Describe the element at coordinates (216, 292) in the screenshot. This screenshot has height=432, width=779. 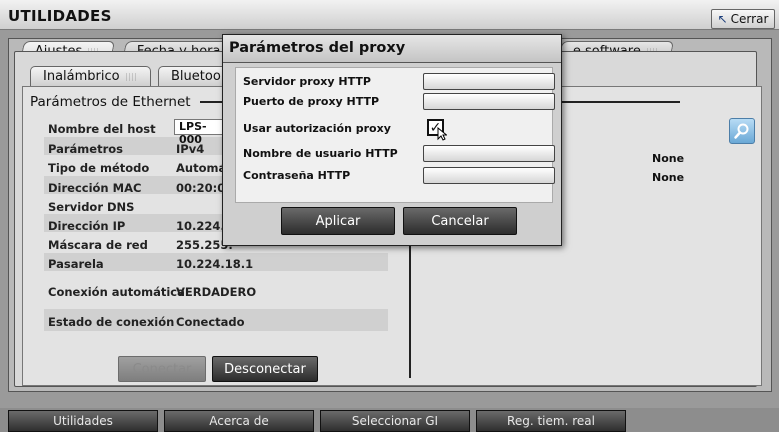
I see `field-value-autoconnect: VERDADERO` at that location.